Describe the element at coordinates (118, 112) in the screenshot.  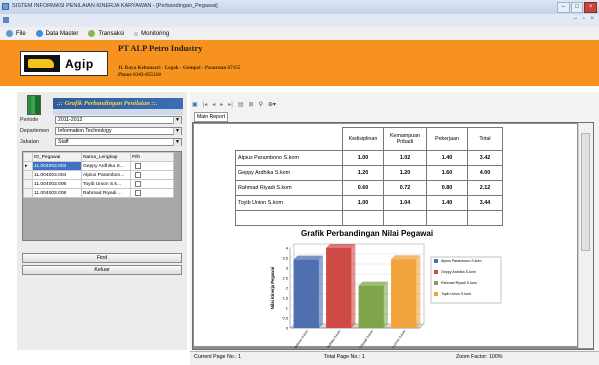
I see `panel-title-underline` at that location.